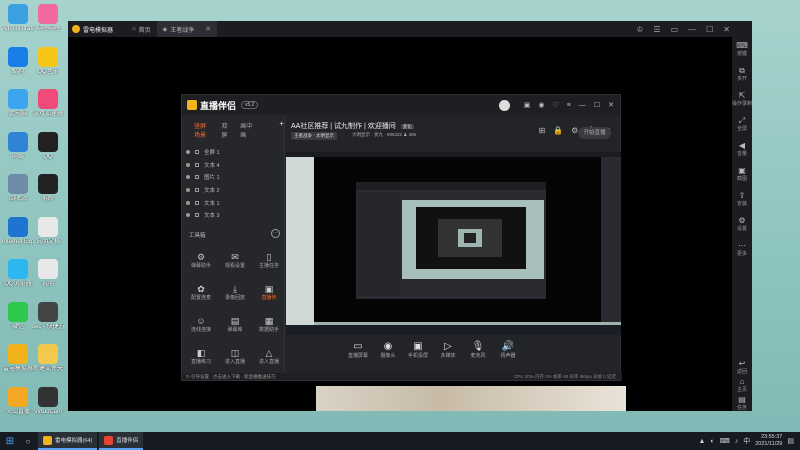 Image resolution: width=800 pixels, height=450 pixels. Describe the element at coordinates (48, 61) in the screenshot. I see `desktop-icon: QQ音乐` at that location.